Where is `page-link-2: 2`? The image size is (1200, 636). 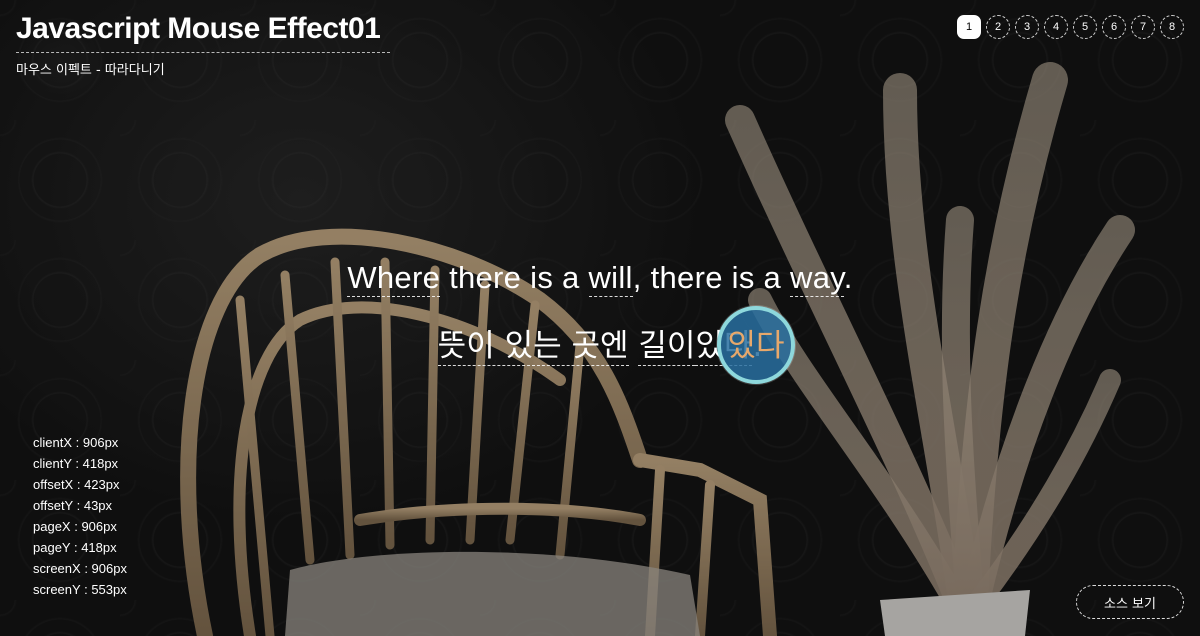
page-link-2: 2 is located at coordinates (998, 27).